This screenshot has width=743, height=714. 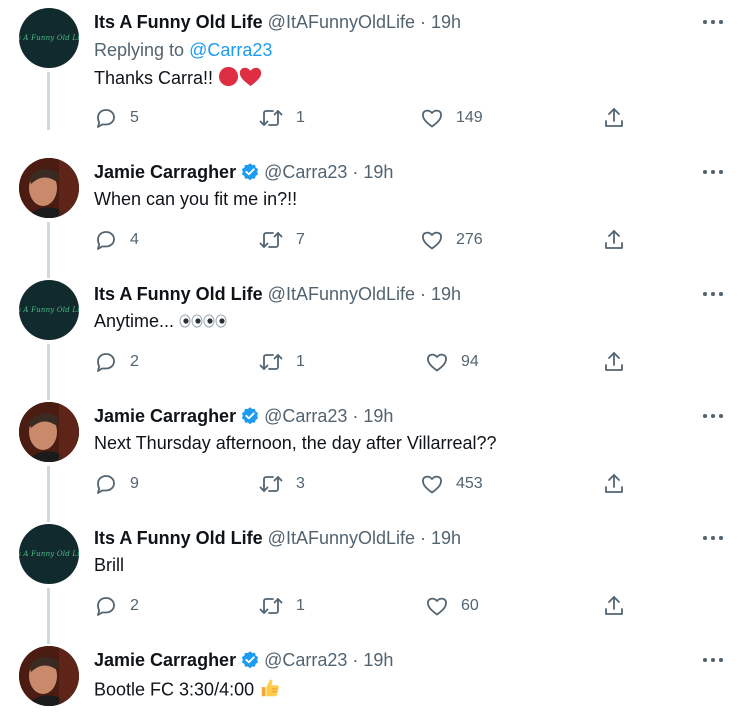 I want to click on tweet-text-content: Thanks Carra!!, so click(x=154, y=77).